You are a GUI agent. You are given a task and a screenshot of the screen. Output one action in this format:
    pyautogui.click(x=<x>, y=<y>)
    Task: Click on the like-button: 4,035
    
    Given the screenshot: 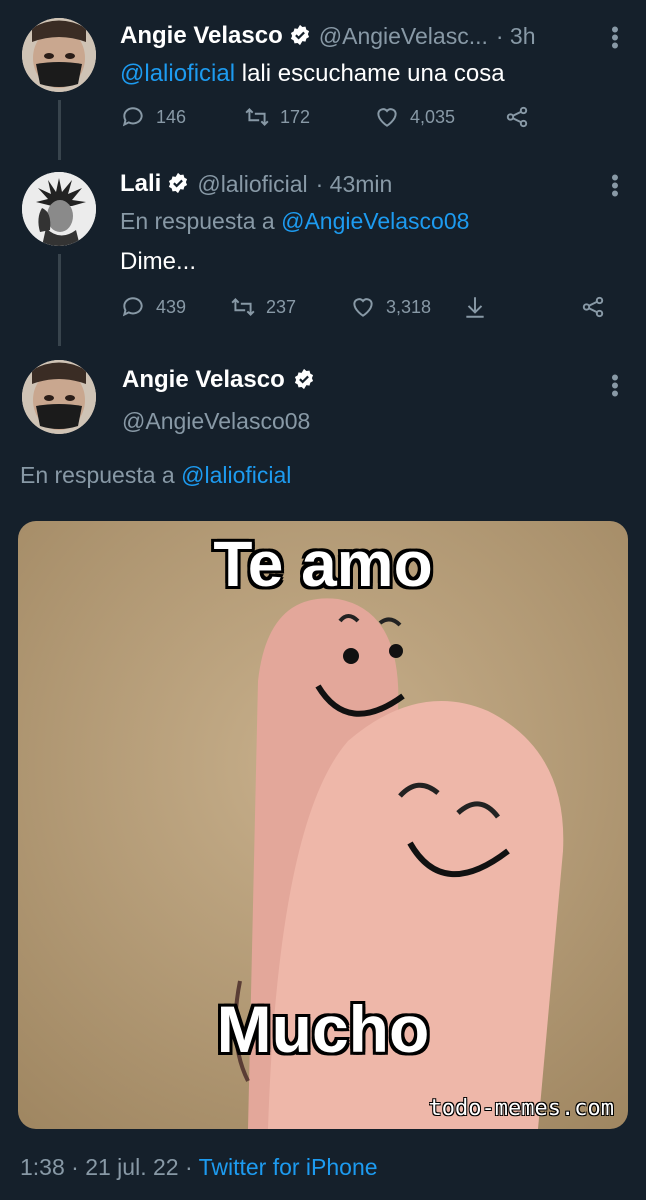 What is the action you would take?
    pyautogui.click(x=439, y=117)
    